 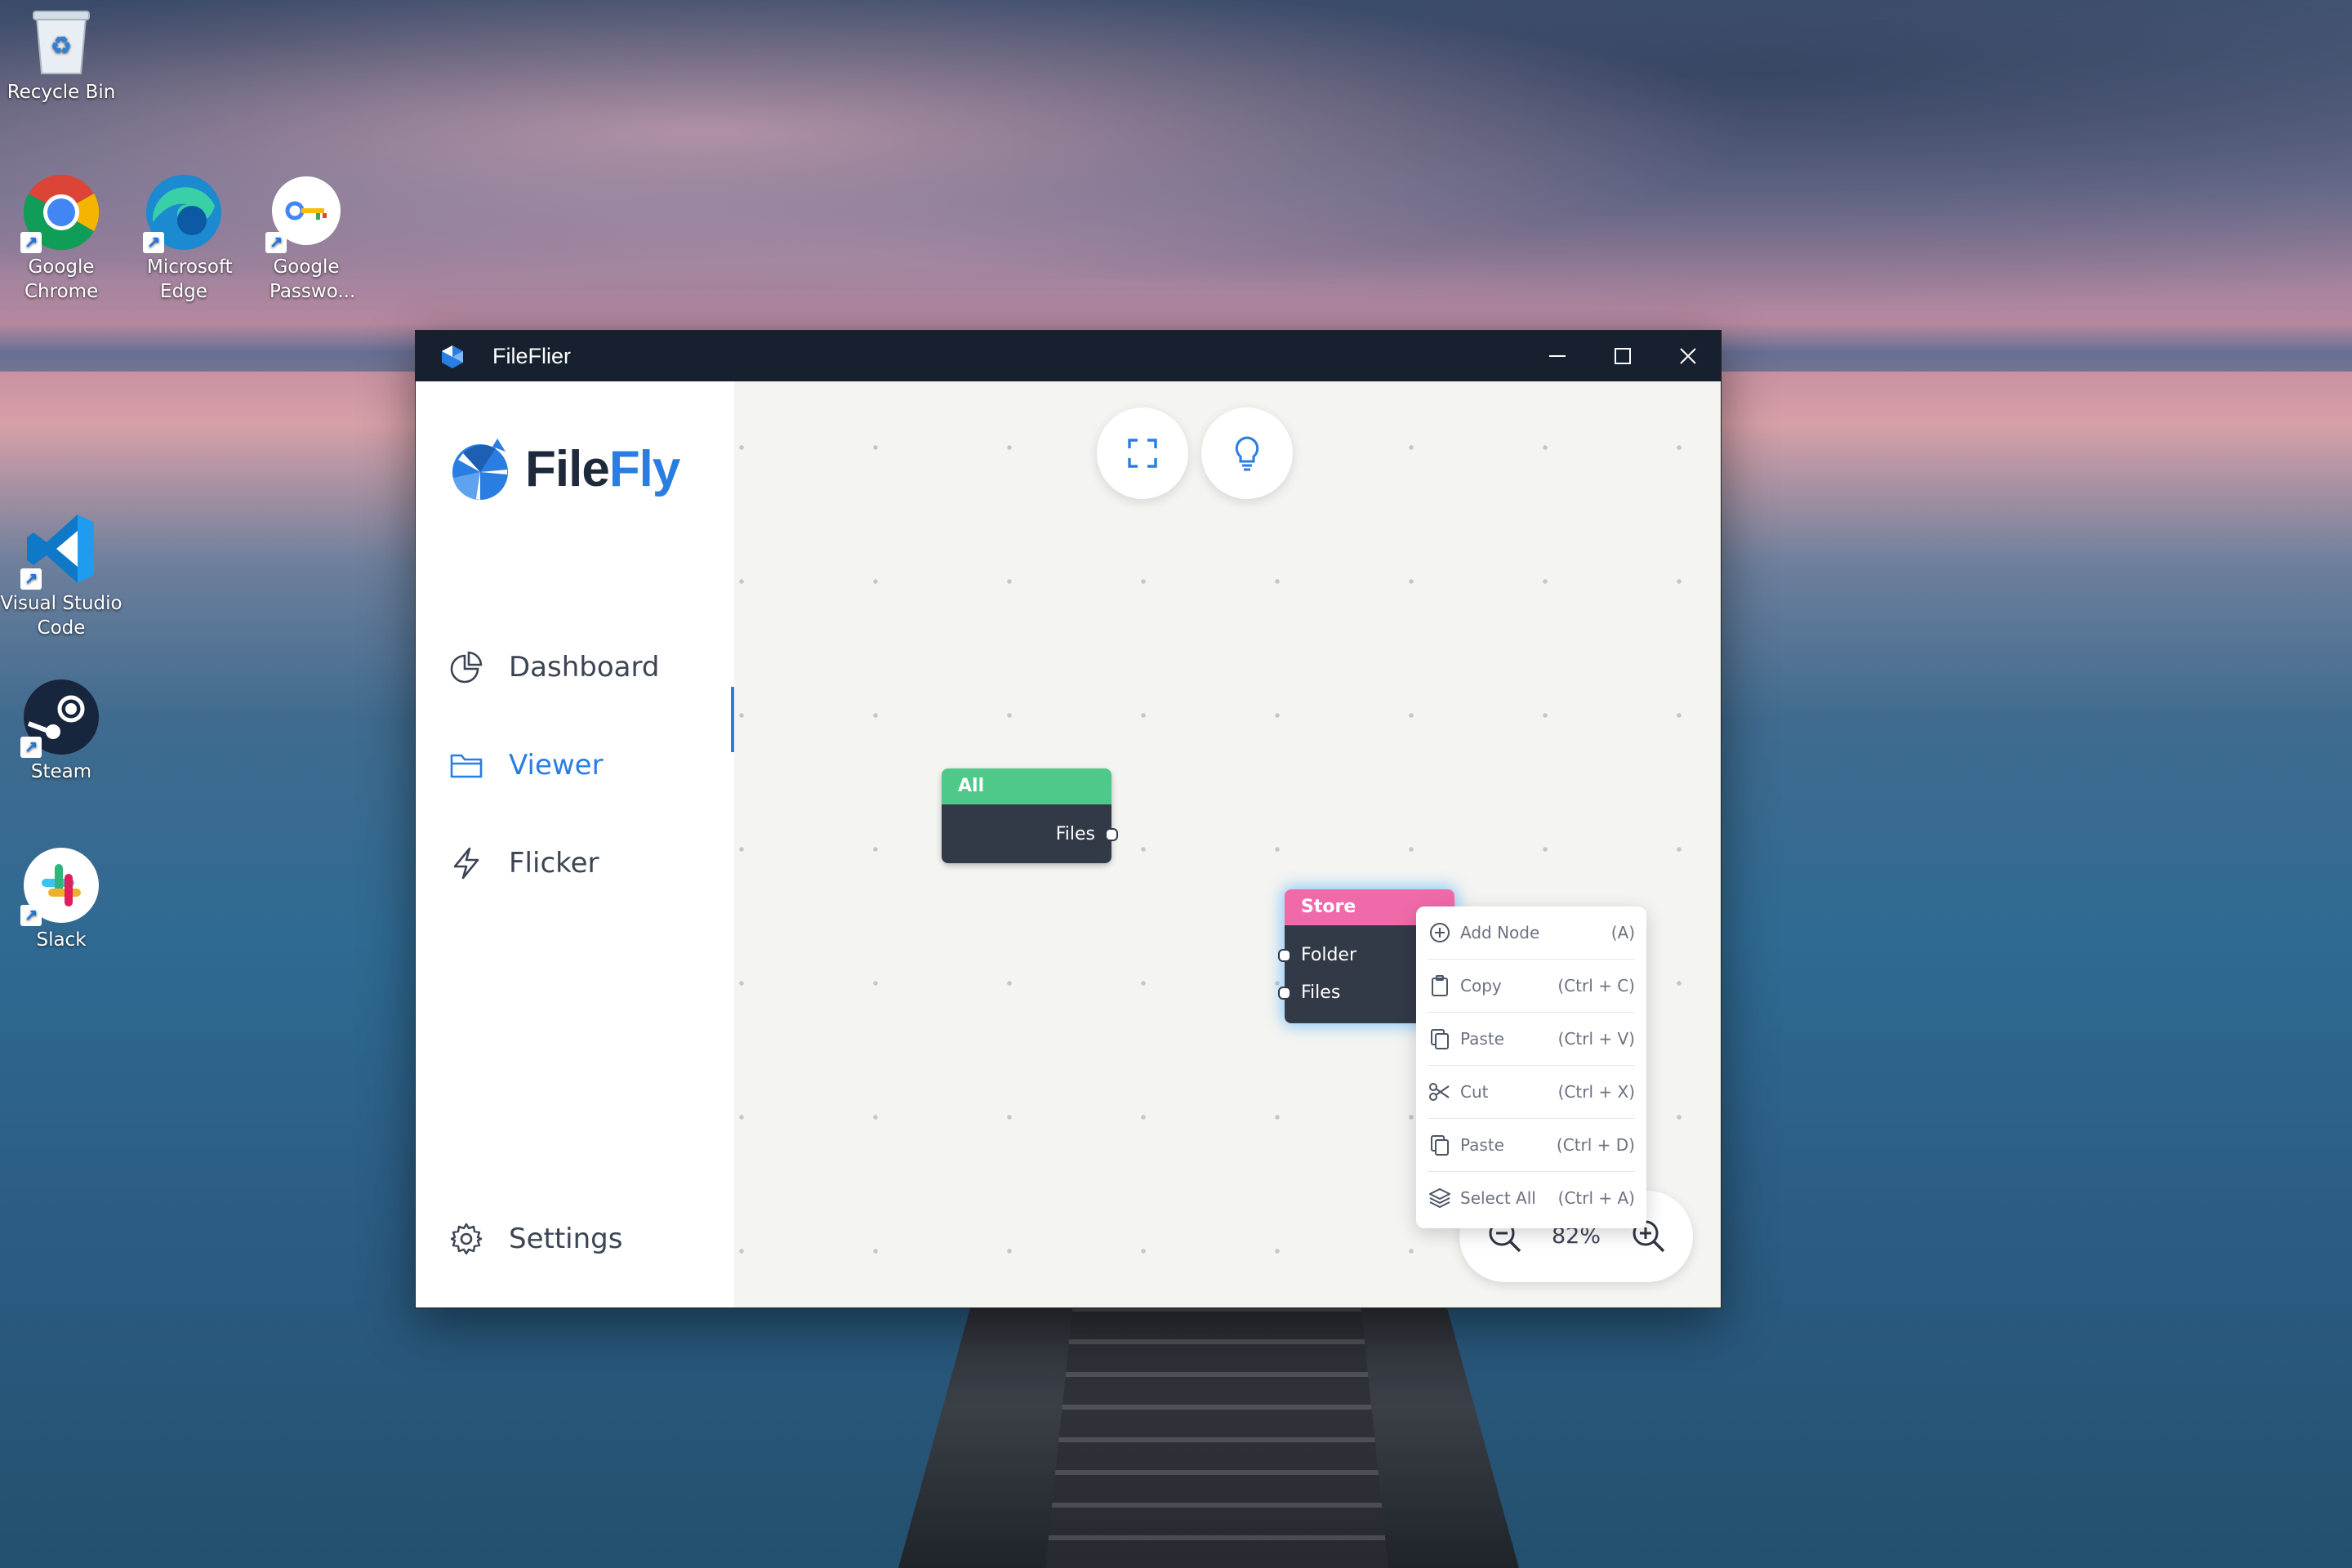 I want to click on menu-item-label: Copy, so click(x=1481, y=986).